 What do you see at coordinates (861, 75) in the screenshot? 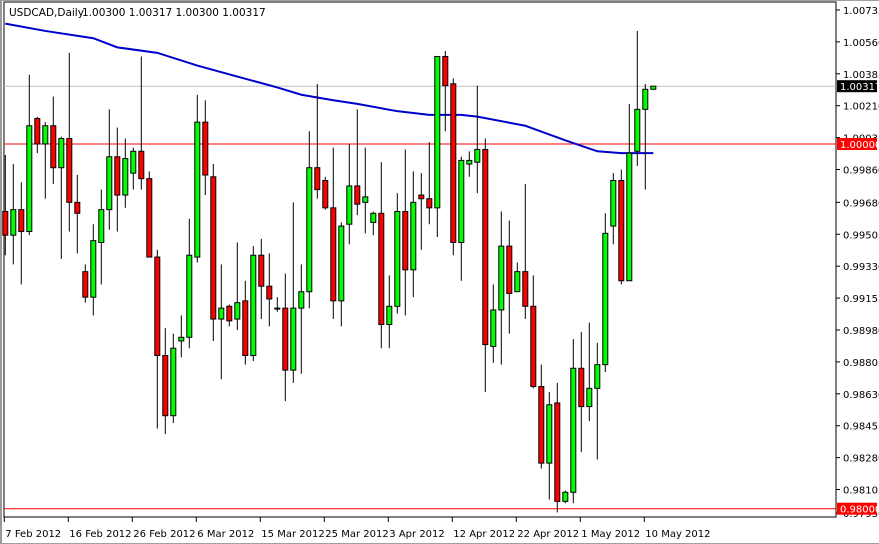
I see `y-axis-tick-label: 1.00385` at bounding box center [861, 75].